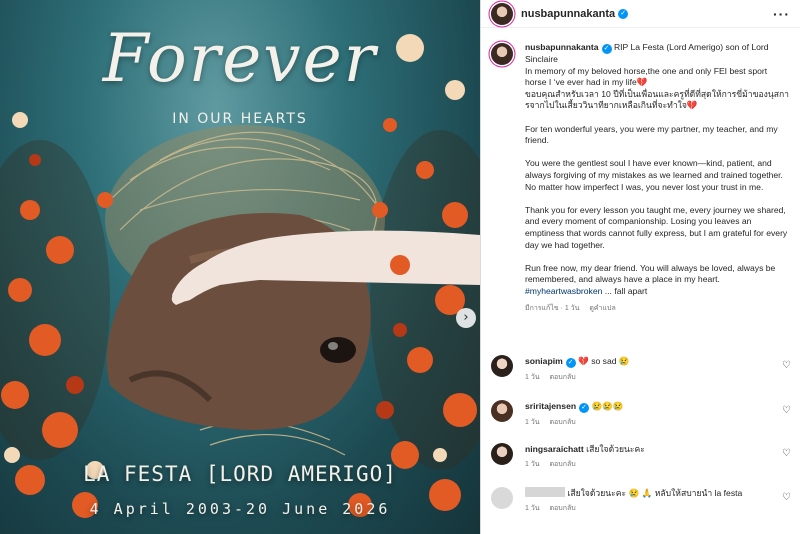  What do you see at coordinates (545, 492) in the screenshot?
I see `blurred-username` at bounding box center [545, 492].